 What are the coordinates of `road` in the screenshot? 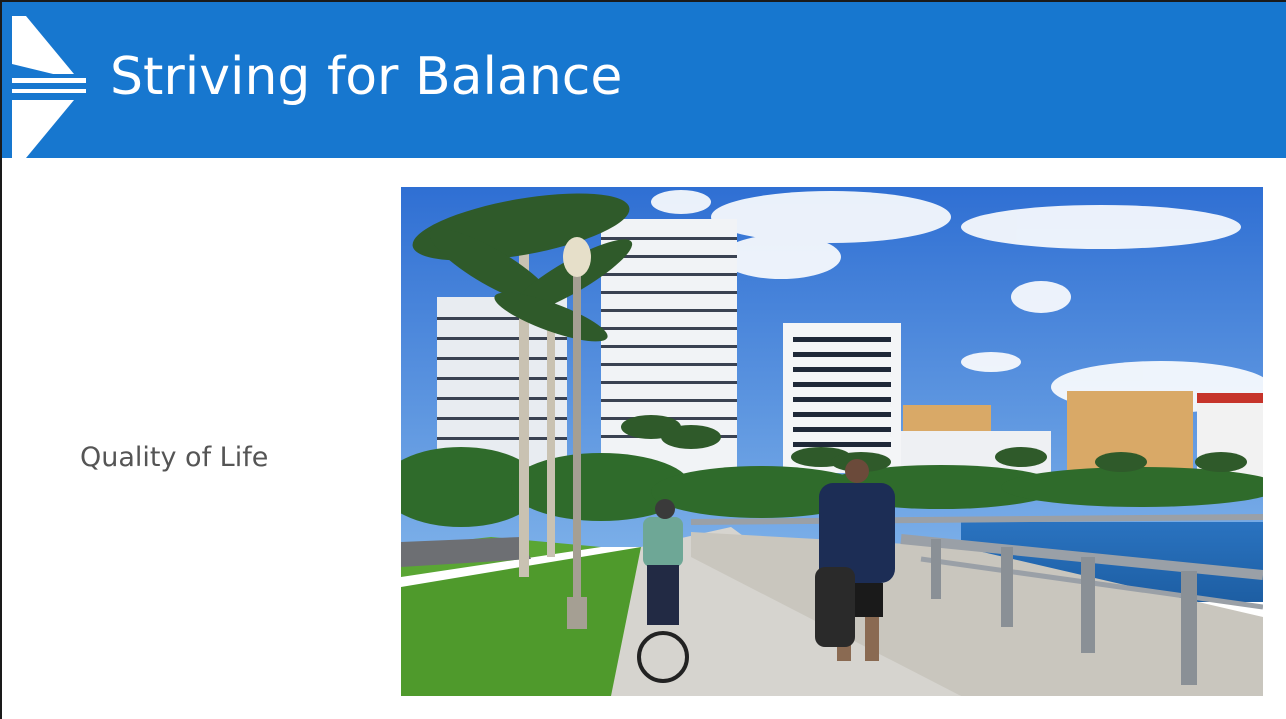 It's located at (466, 552).